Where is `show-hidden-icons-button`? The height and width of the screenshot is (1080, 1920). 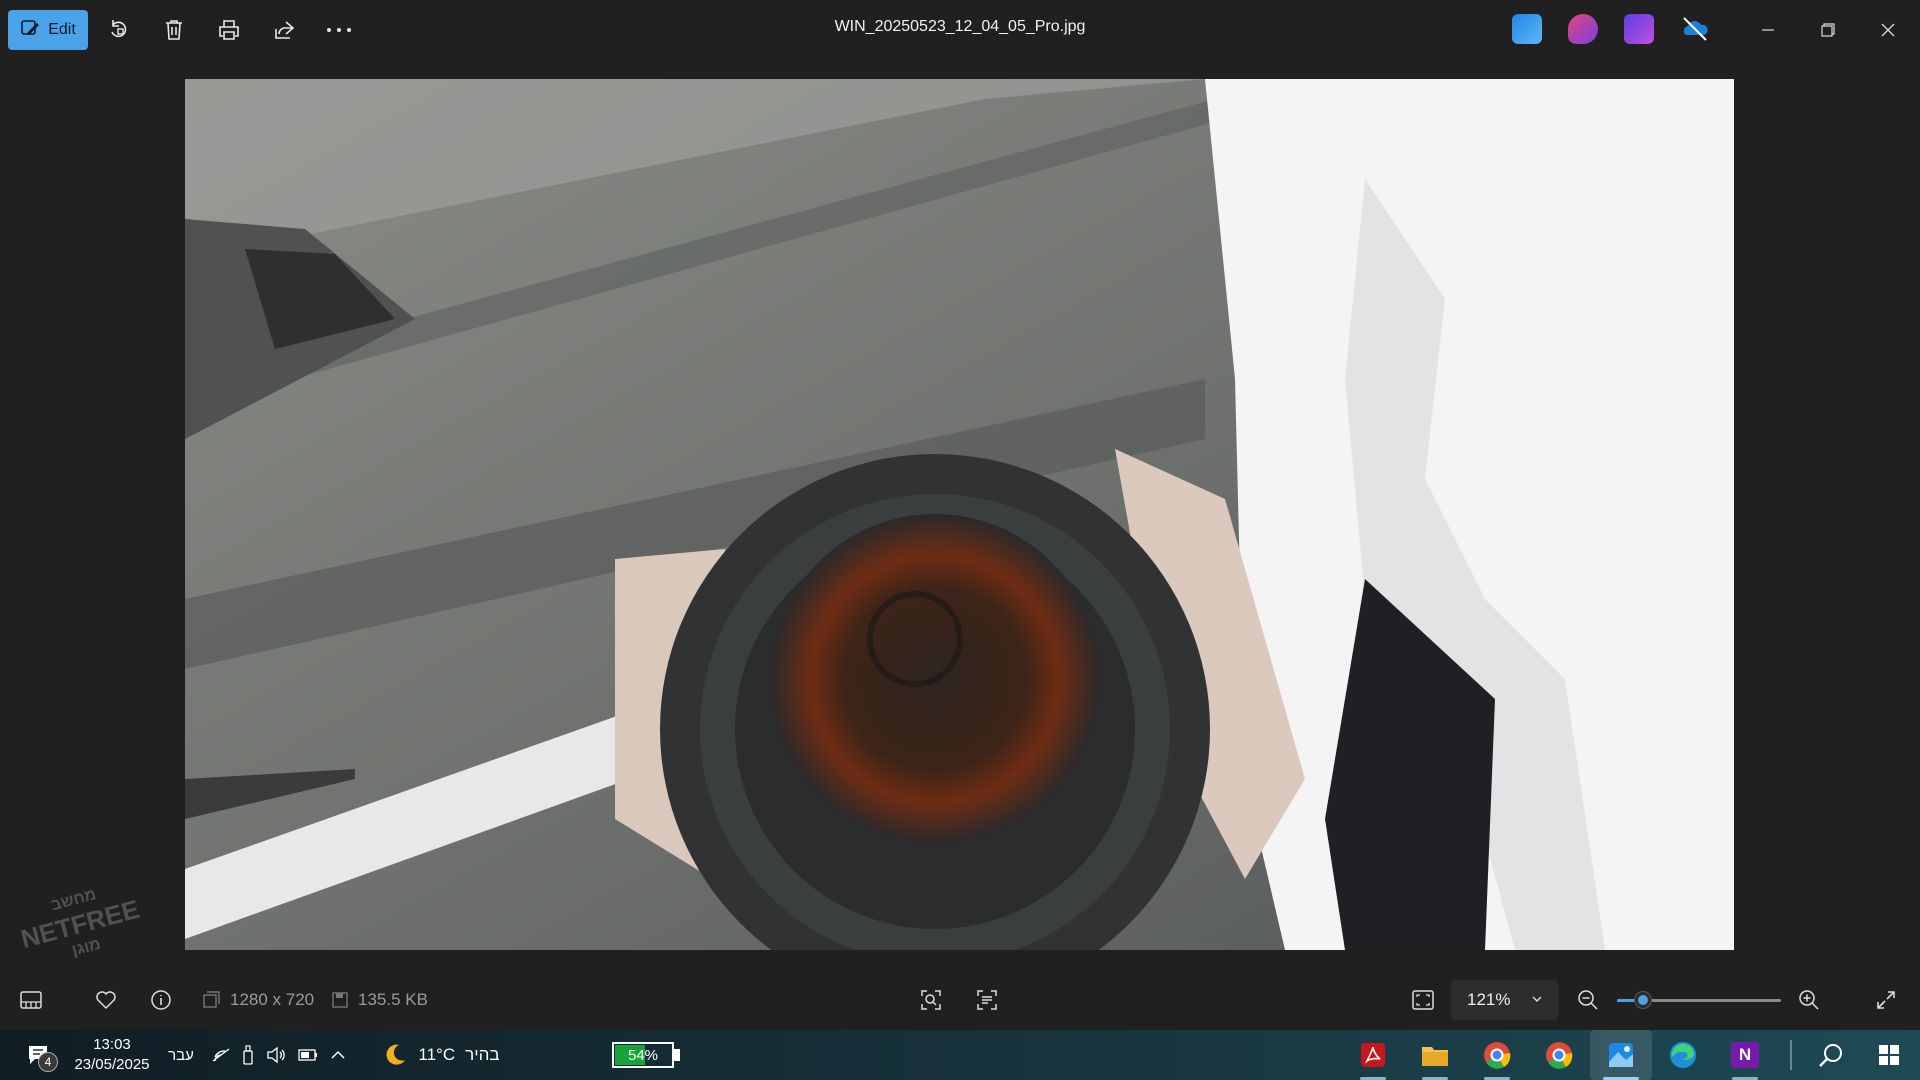
show-hidden-icons-button is located at coordinates (338, 1055).